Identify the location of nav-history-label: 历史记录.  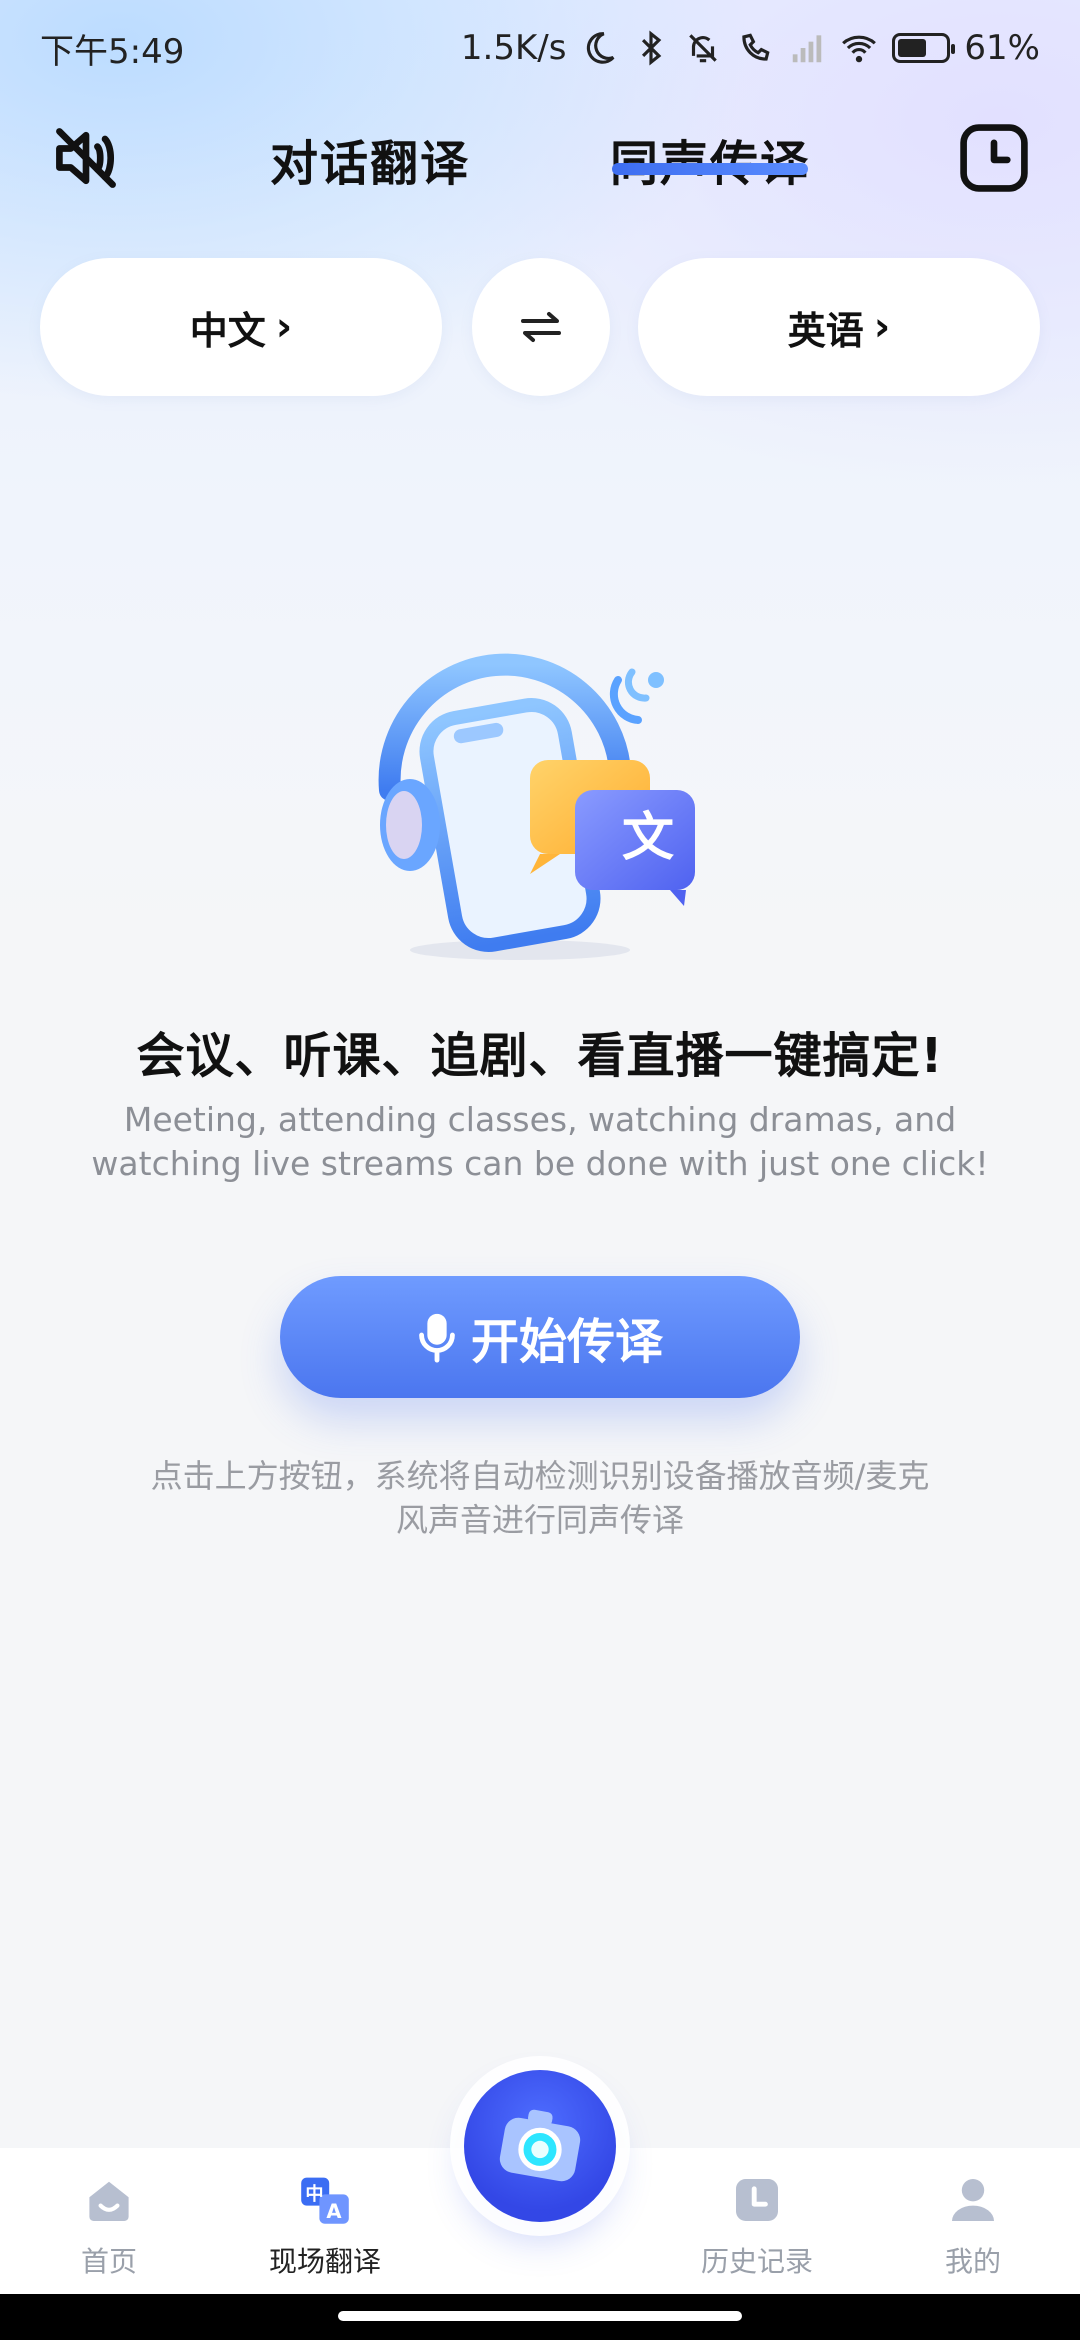
(756, 2261).